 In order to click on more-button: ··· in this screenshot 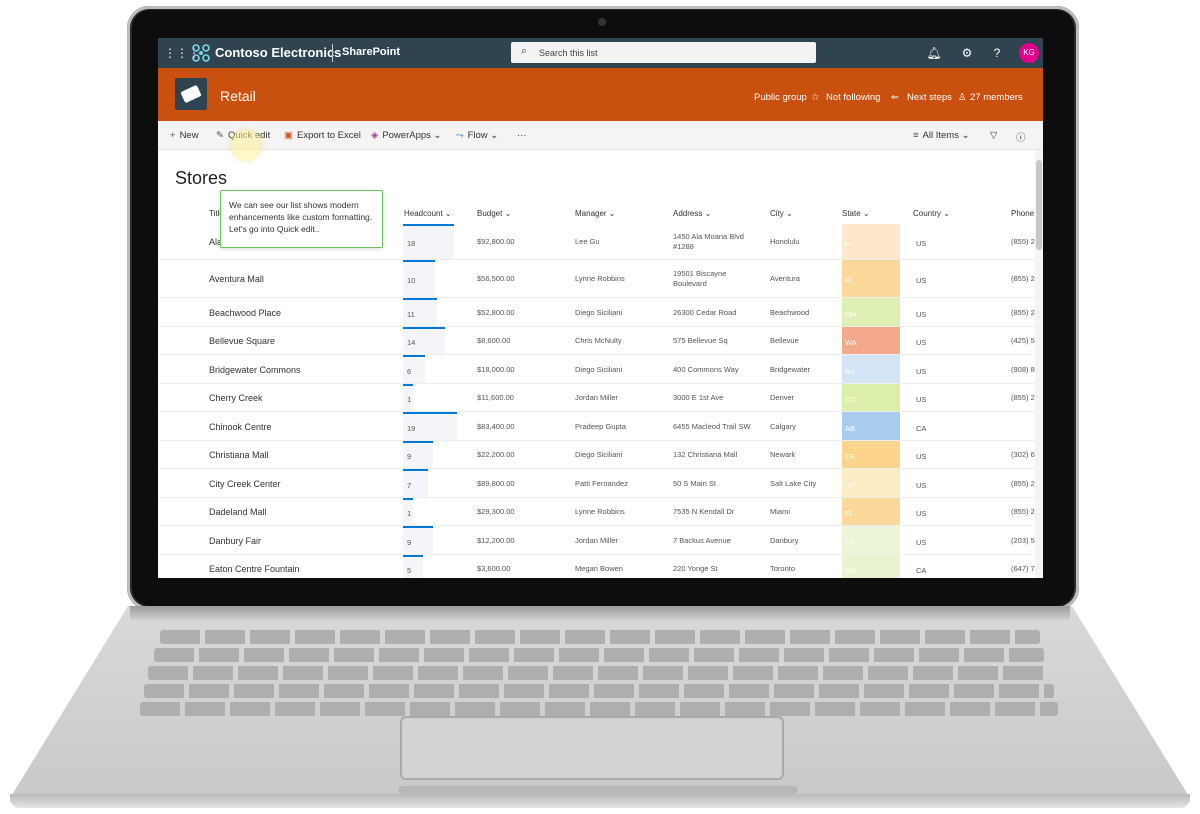, I will do `click(522, 135)`.